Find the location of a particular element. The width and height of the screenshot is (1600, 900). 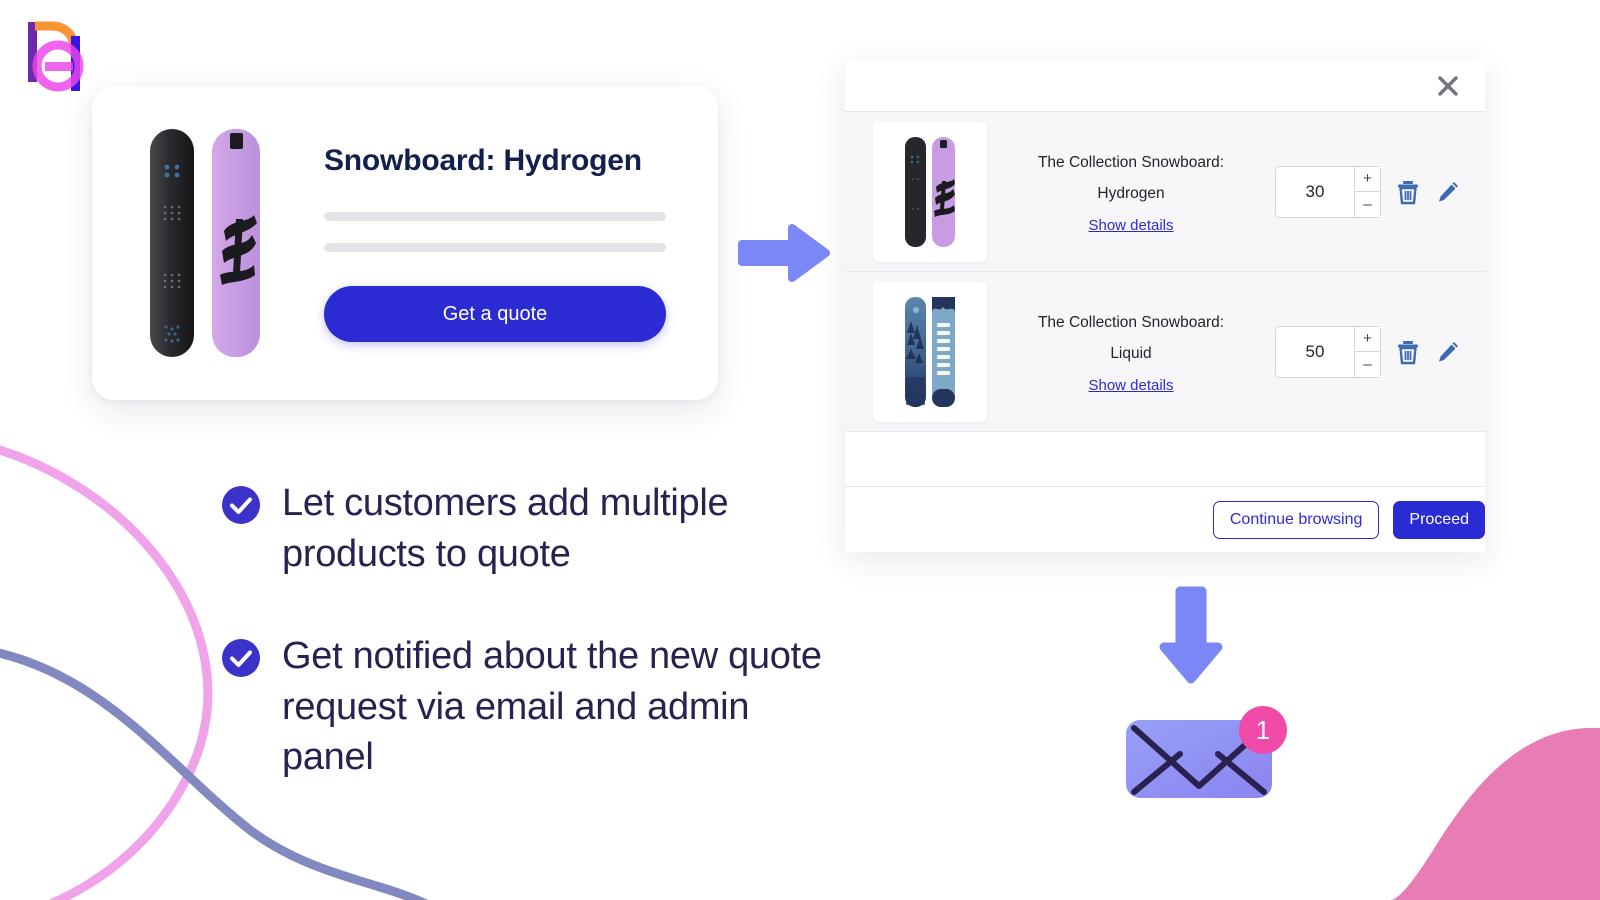

get-a-quote-button: Get a quote is located at coordinates (495, 314).